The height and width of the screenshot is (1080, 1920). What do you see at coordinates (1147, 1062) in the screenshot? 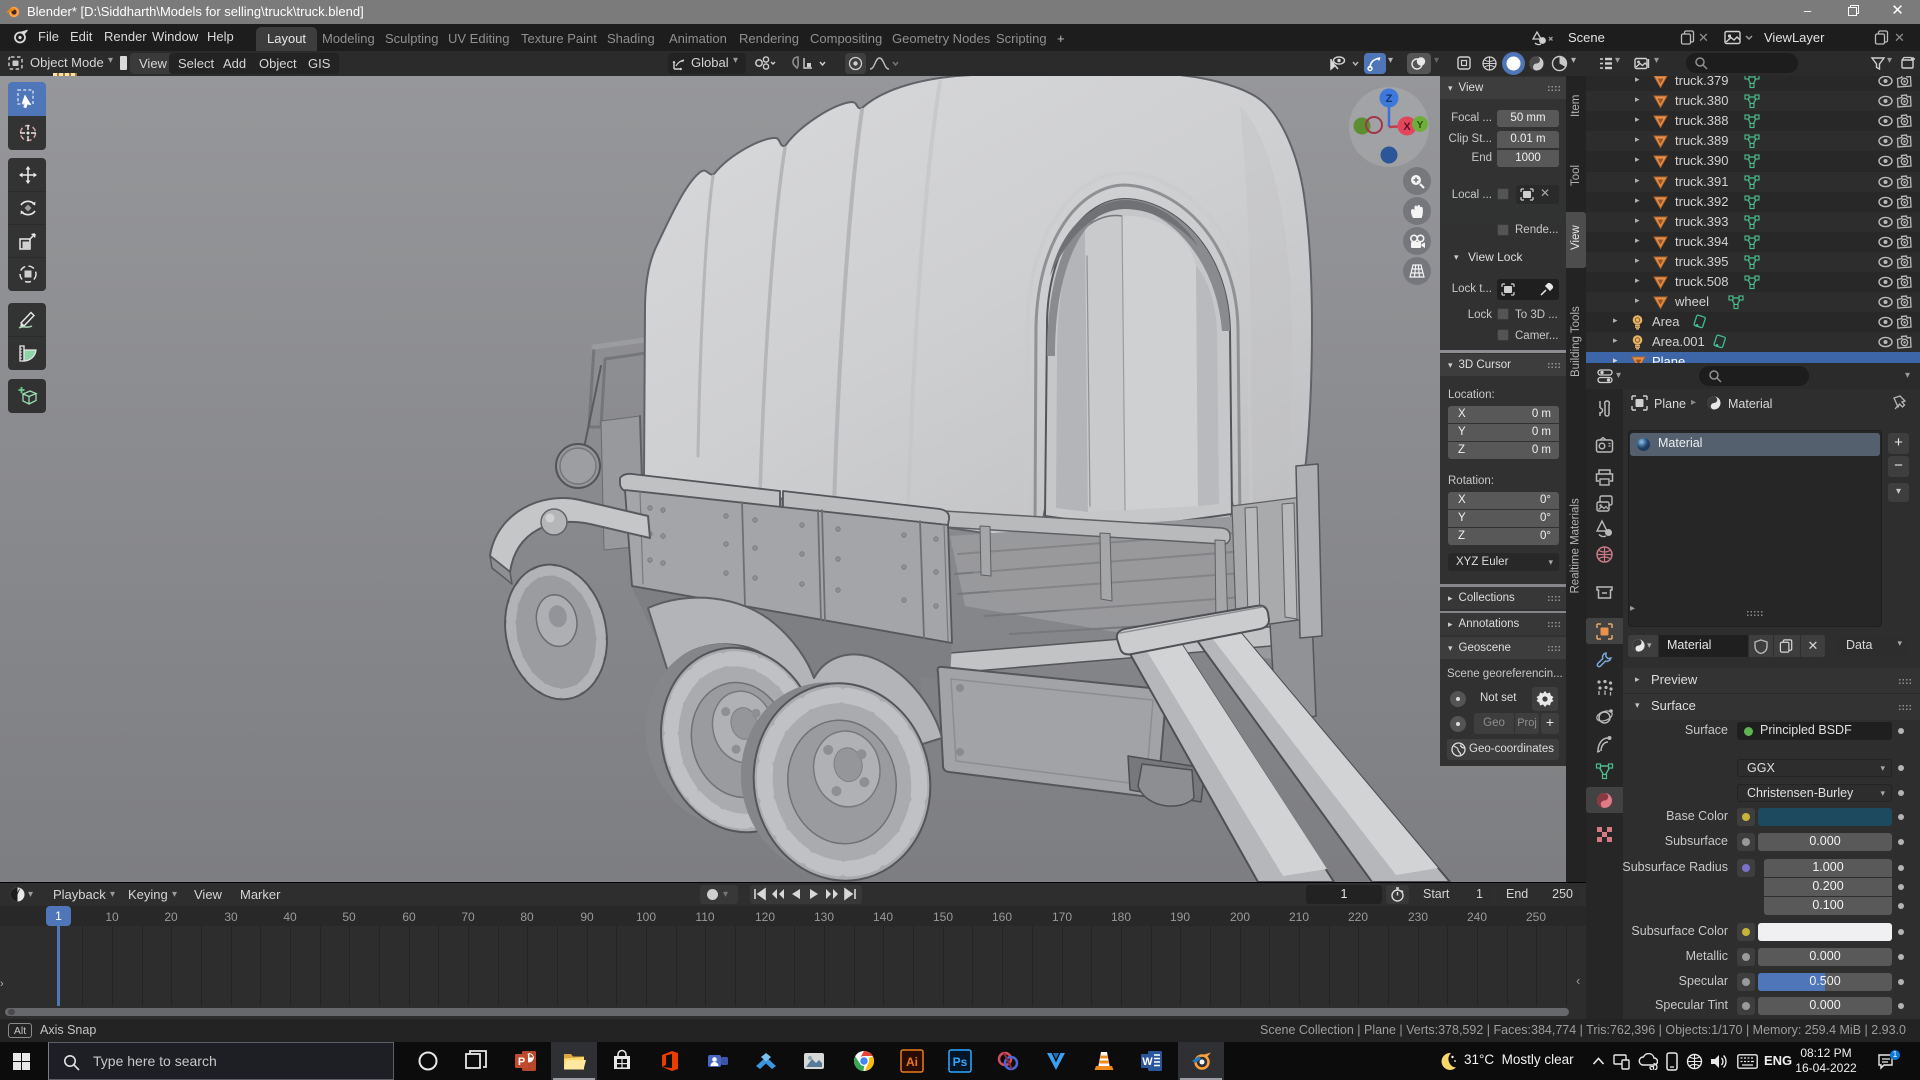
I see `svg-text: W` at bounding box center [1147, 1062].